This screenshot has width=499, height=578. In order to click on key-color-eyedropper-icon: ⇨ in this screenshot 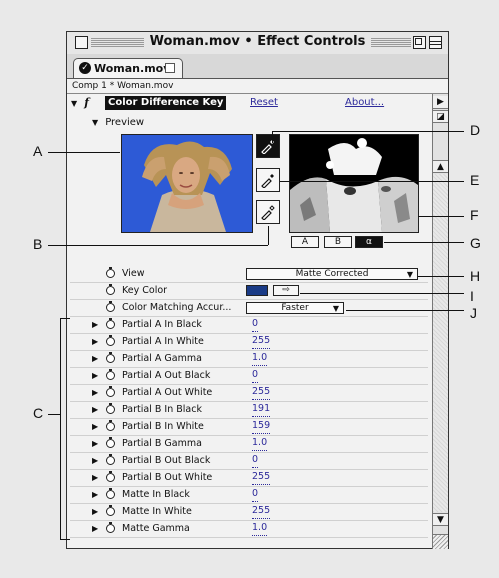, I will do `click(286, 290)`.